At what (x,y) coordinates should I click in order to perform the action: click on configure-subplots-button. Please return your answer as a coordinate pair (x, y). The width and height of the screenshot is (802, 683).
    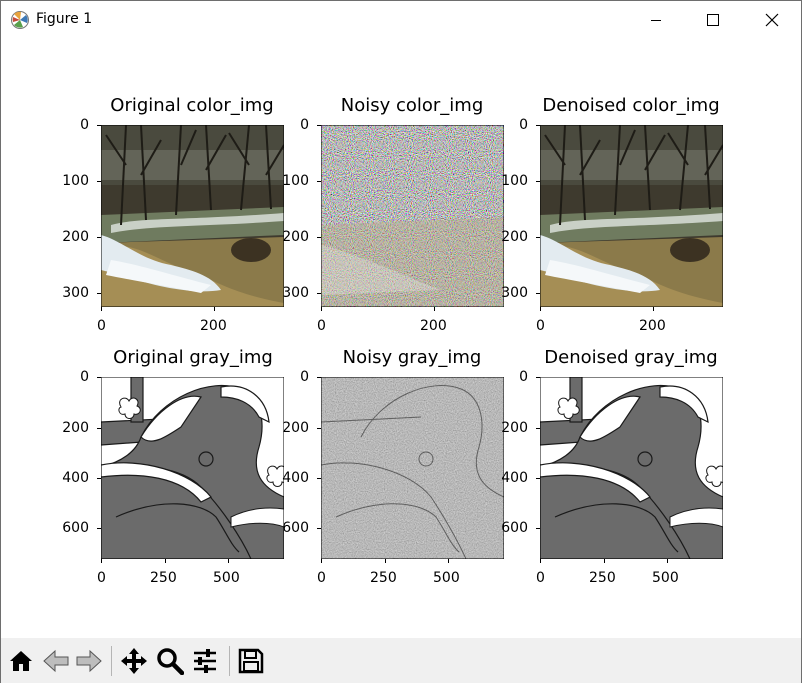
    Looking at the image, I should click on (205, 661).